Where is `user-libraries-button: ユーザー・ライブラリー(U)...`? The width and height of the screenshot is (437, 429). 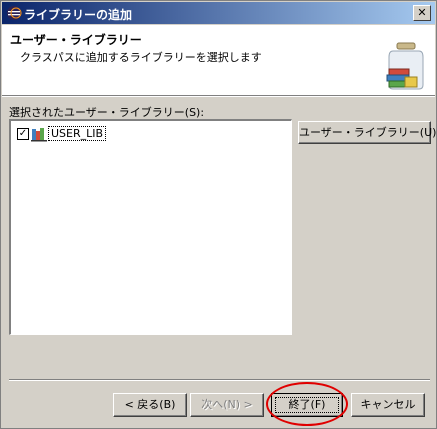
user-libraries-button: ユーザー・ライブラリー(U)... is located at coordinates (367, 132).